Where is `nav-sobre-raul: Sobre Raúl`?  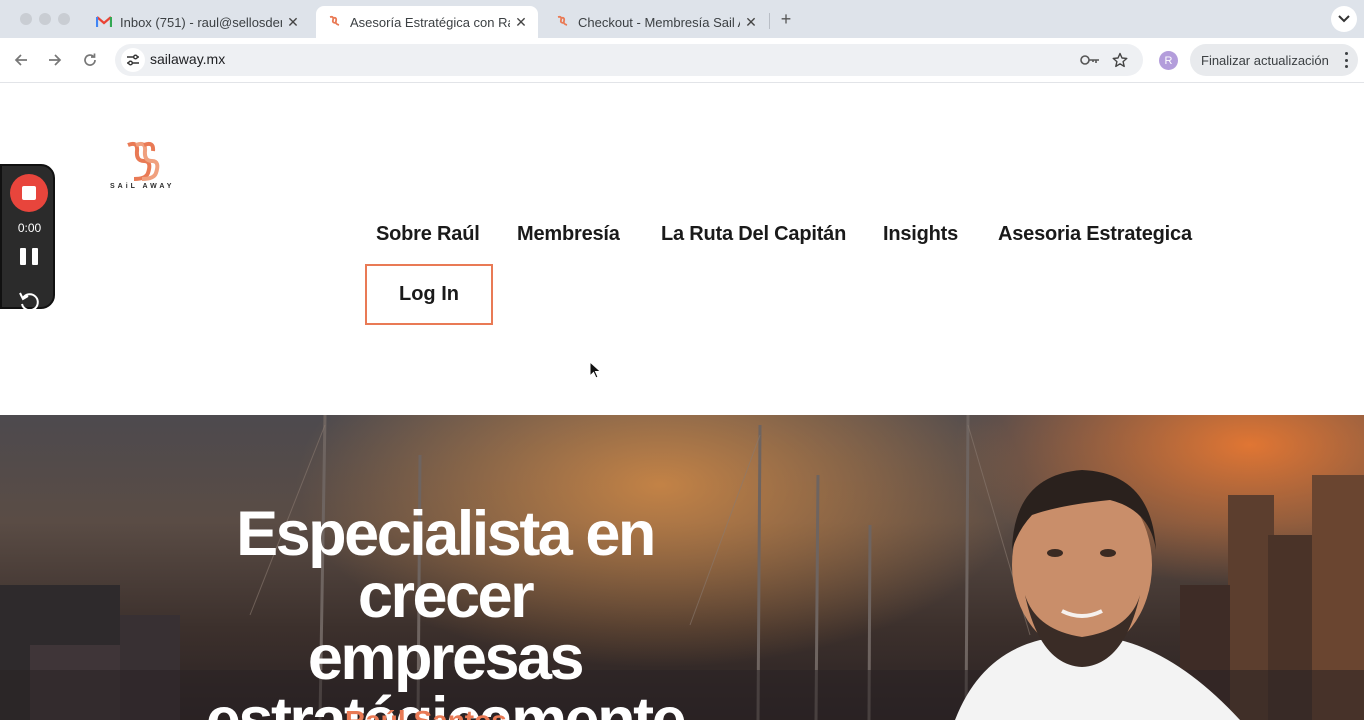
nav-sobre-raul: Sobre Raúl is located at coordinates (428, 234).